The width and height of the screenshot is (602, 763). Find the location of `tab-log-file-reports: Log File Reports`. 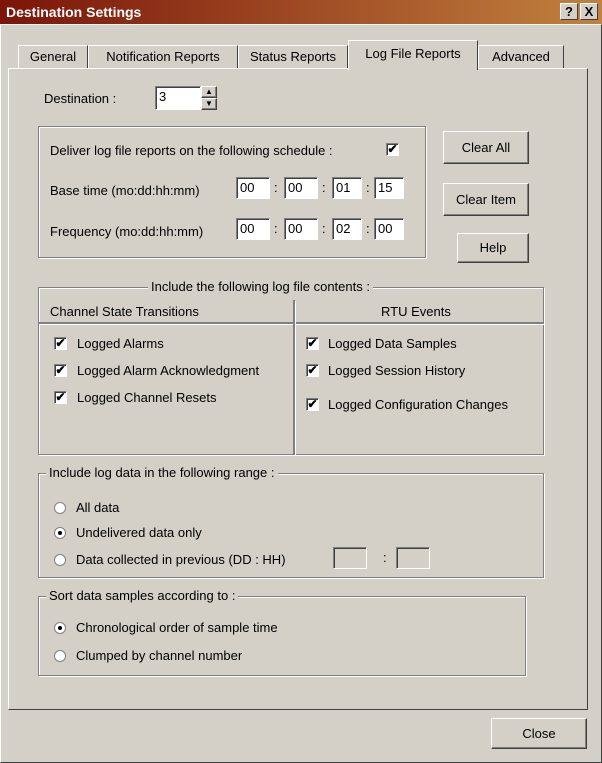

tab-log-file-reports: Log File Reports is located at coordinates (413, 55).